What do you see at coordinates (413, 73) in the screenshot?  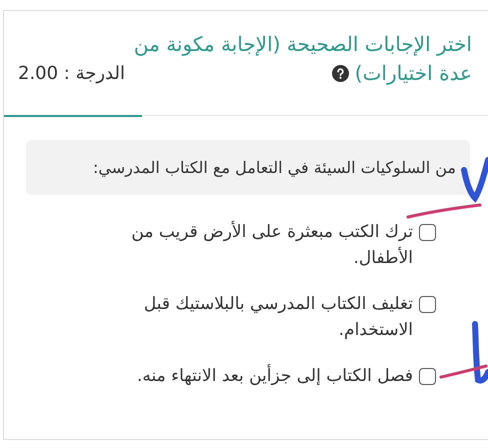 I see `question-title: عدة اختيارات)` at bounding box center [413, 73].